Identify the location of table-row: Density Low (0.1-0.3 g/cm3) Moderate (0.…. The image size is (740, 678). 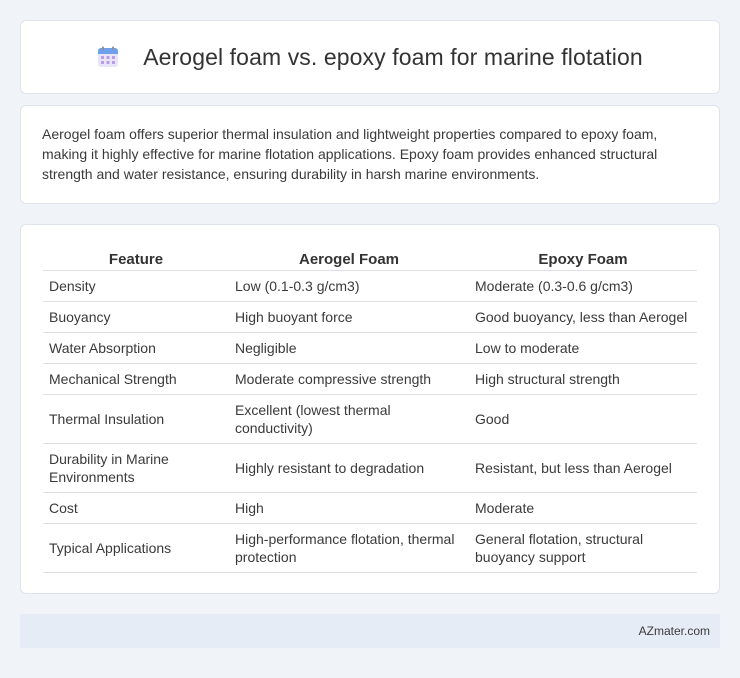
(370, 286).